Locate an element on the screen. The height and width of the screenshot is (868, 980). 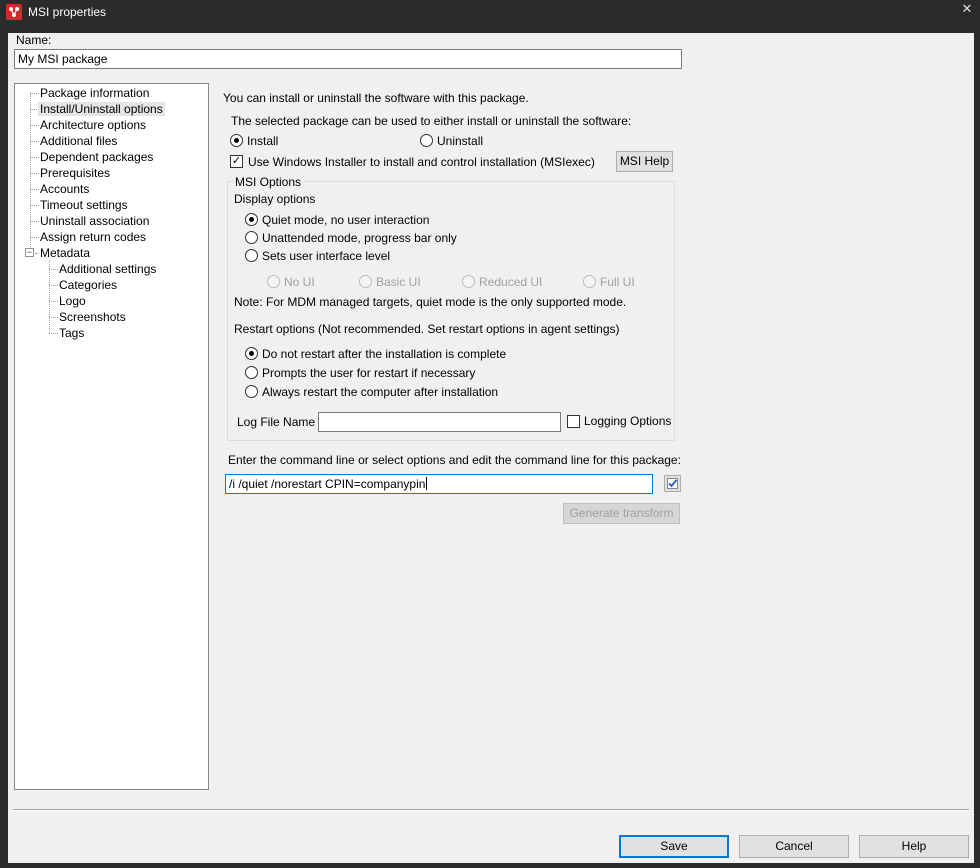
quiet-mode-label: Quiet mode, no user interaction is located at coordinates (346, 220).